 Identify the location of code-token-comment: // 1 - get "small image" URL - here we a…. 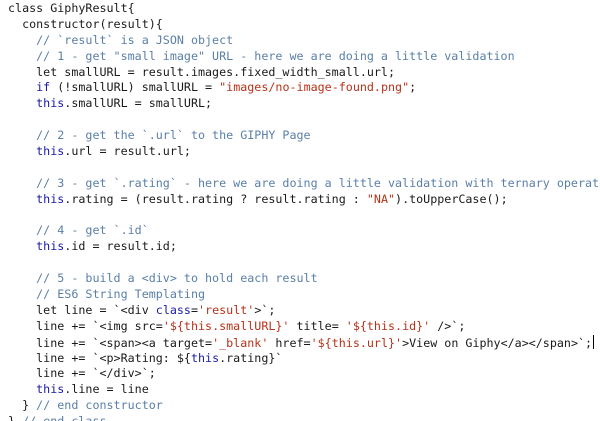
(261, 55).